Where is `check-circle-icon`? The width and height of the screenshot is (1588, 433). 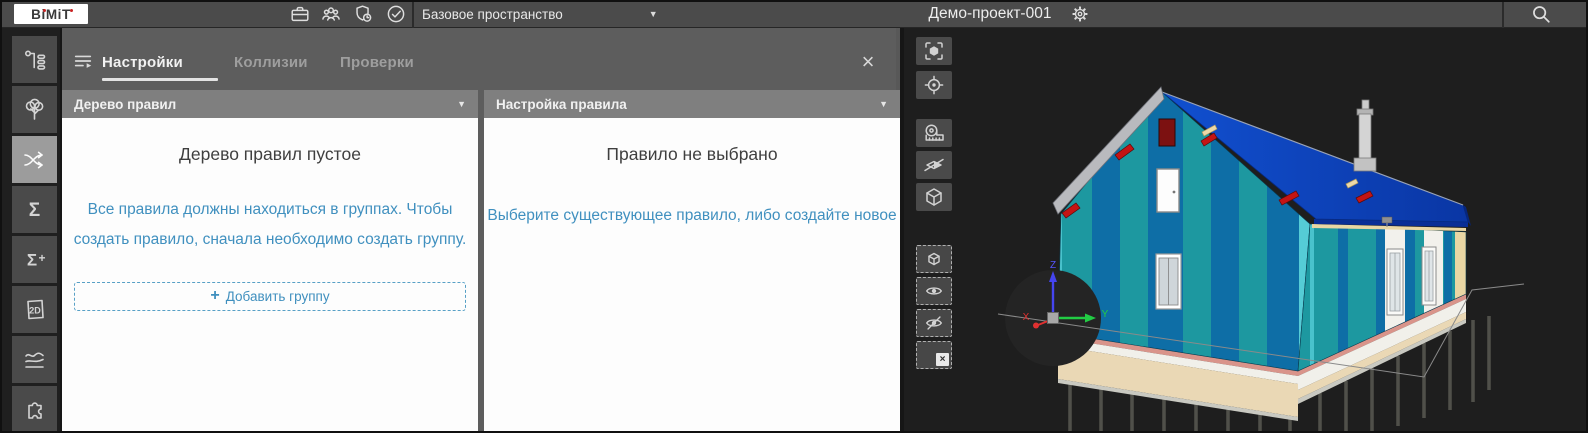 check-circle-icon is located at coordinates (396, 14).